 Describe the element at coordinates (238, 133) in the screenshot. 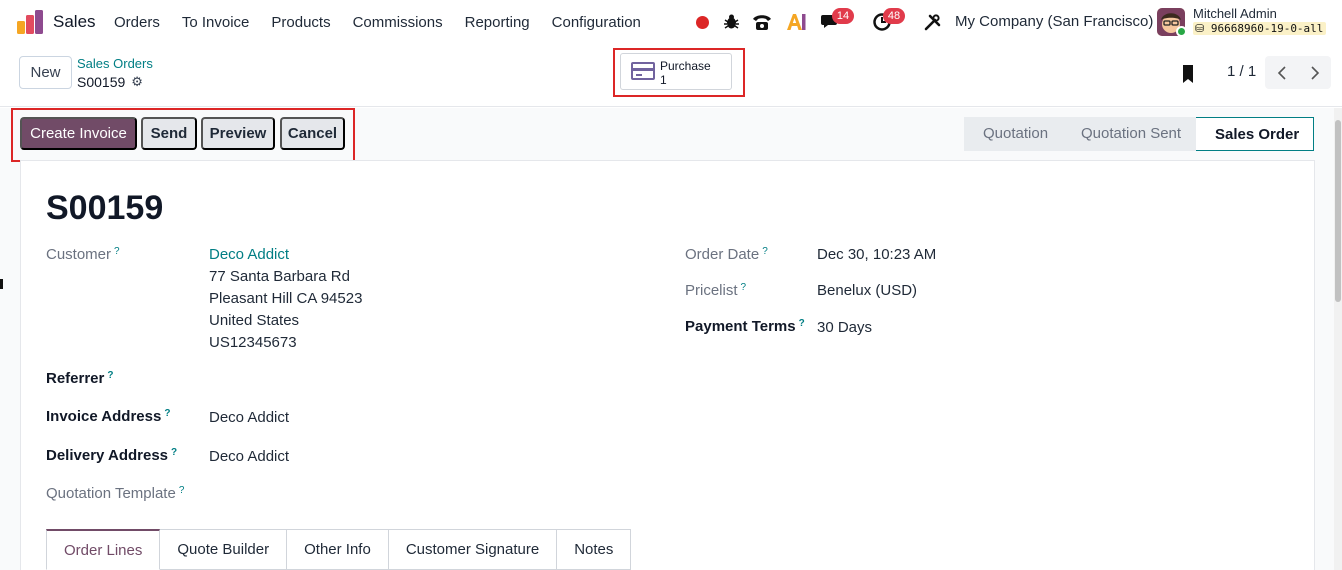

I see `preview-button: Preview` at that location.